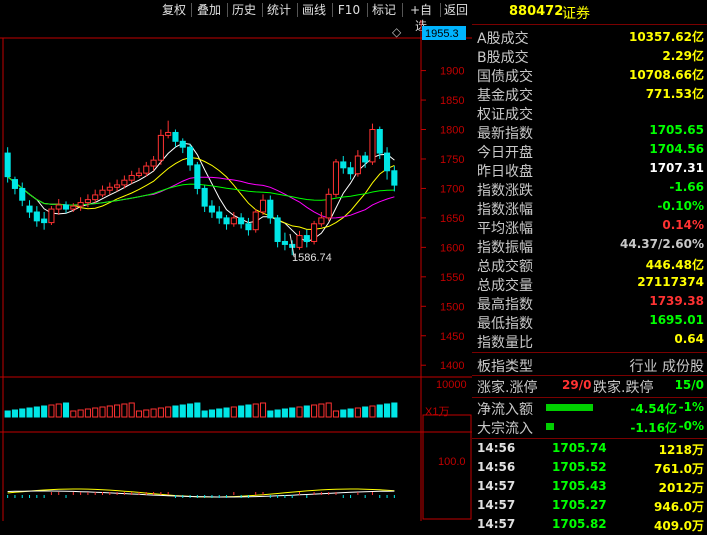  What do you see at coordinates (451, 385) in the screenshot?
I see `volume-tick-label: 10000` at bounding box center [451, 385].